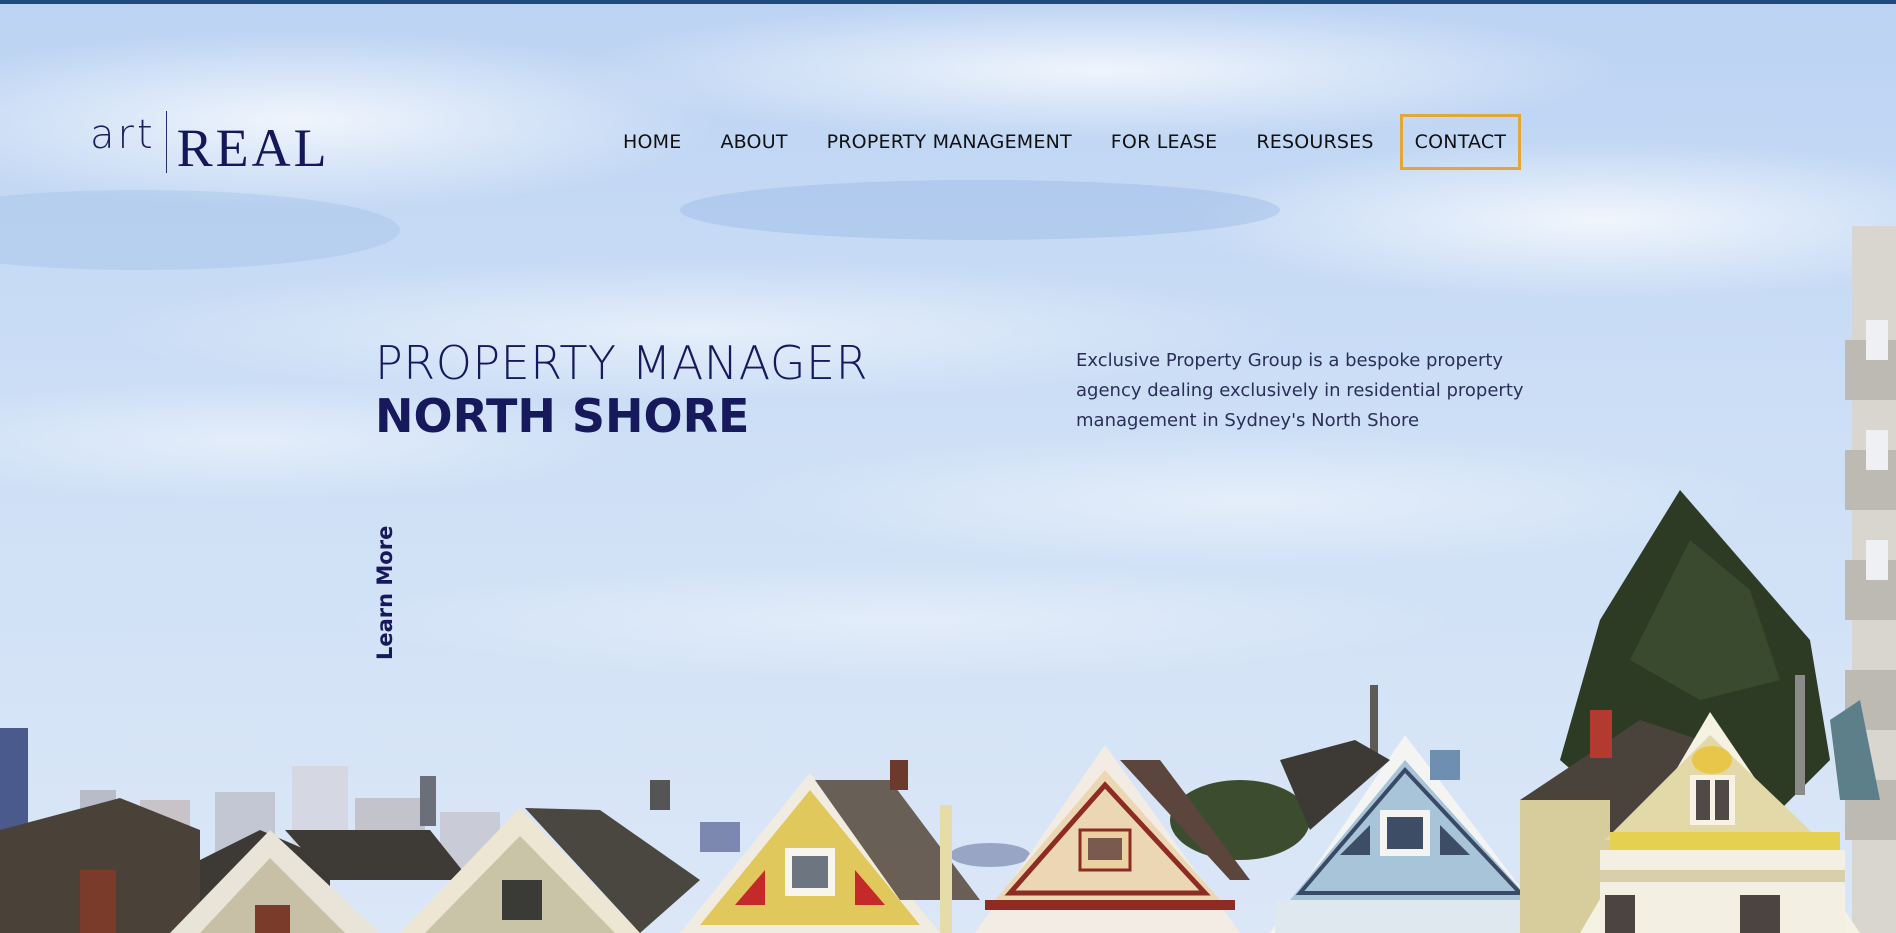  I want to click on nav-about: ABOUT, so click(753, 142).